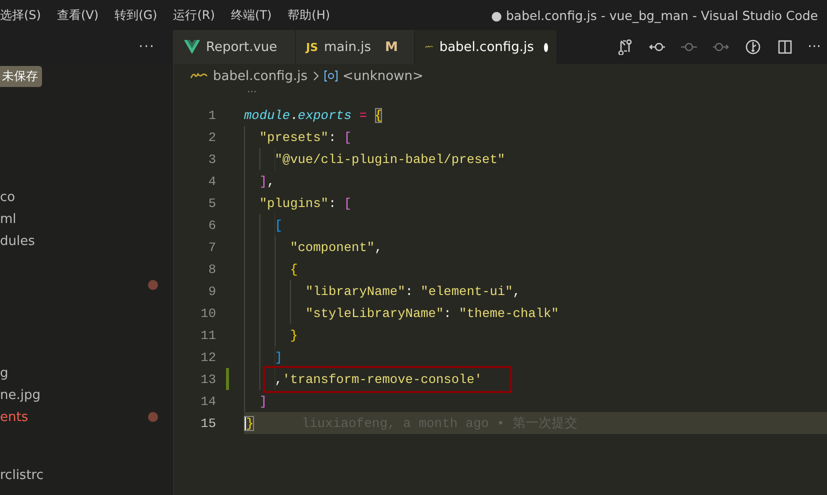  Describe the element at coordinates (212, 225) in the screenshot. I see `line-number: 6` at that location.